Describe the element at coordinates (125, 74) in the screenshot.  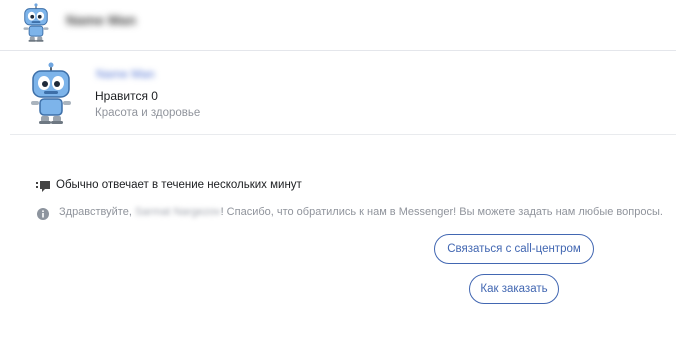
I see `page-card-name: Name Man` at that location.